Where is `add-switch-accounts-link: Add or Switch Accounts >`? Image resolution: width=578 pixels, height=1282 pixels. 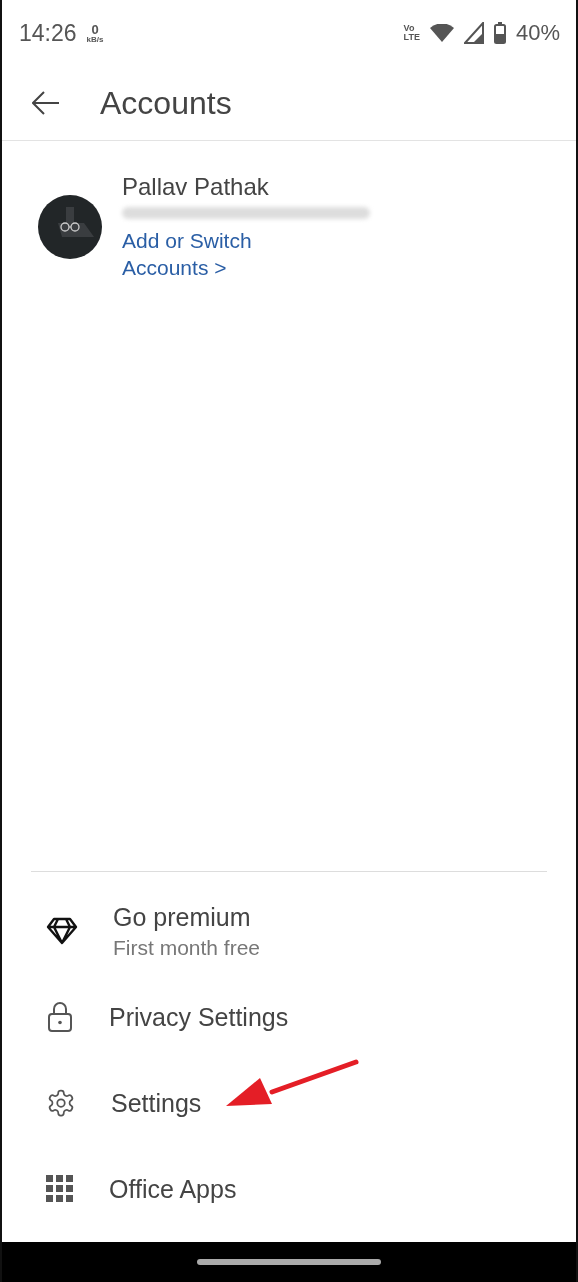 add-switch-accounts-link: Add or Switch Accounts > is located at coordinates (246, 254).